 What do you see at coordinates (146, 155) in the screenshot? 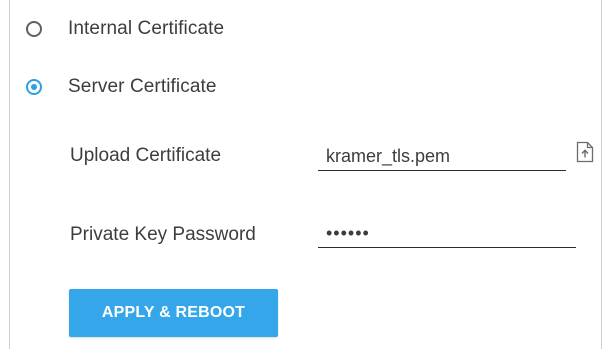
I see `upload-certificate-label: Upload Certificate` at bounding box center [146, 155].